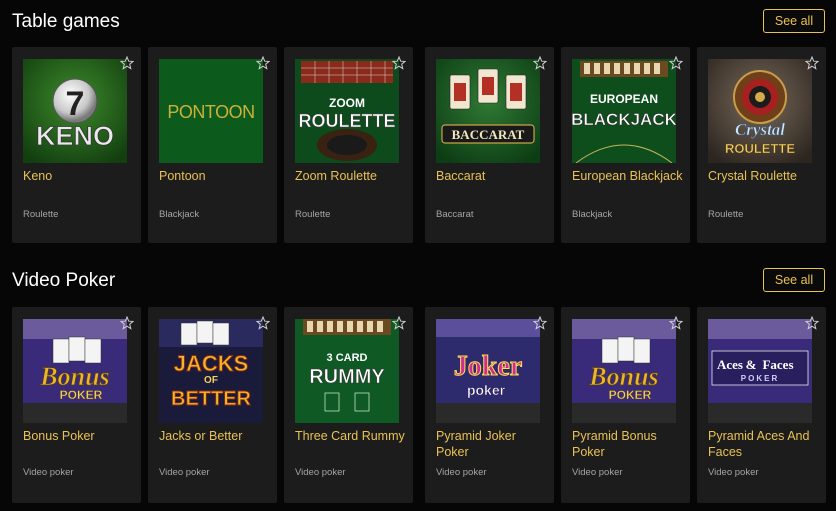  What do you see at coordinates (66, 21) in the screenshot?
I see `section-title: Table games` at bounding box center [66, 21].